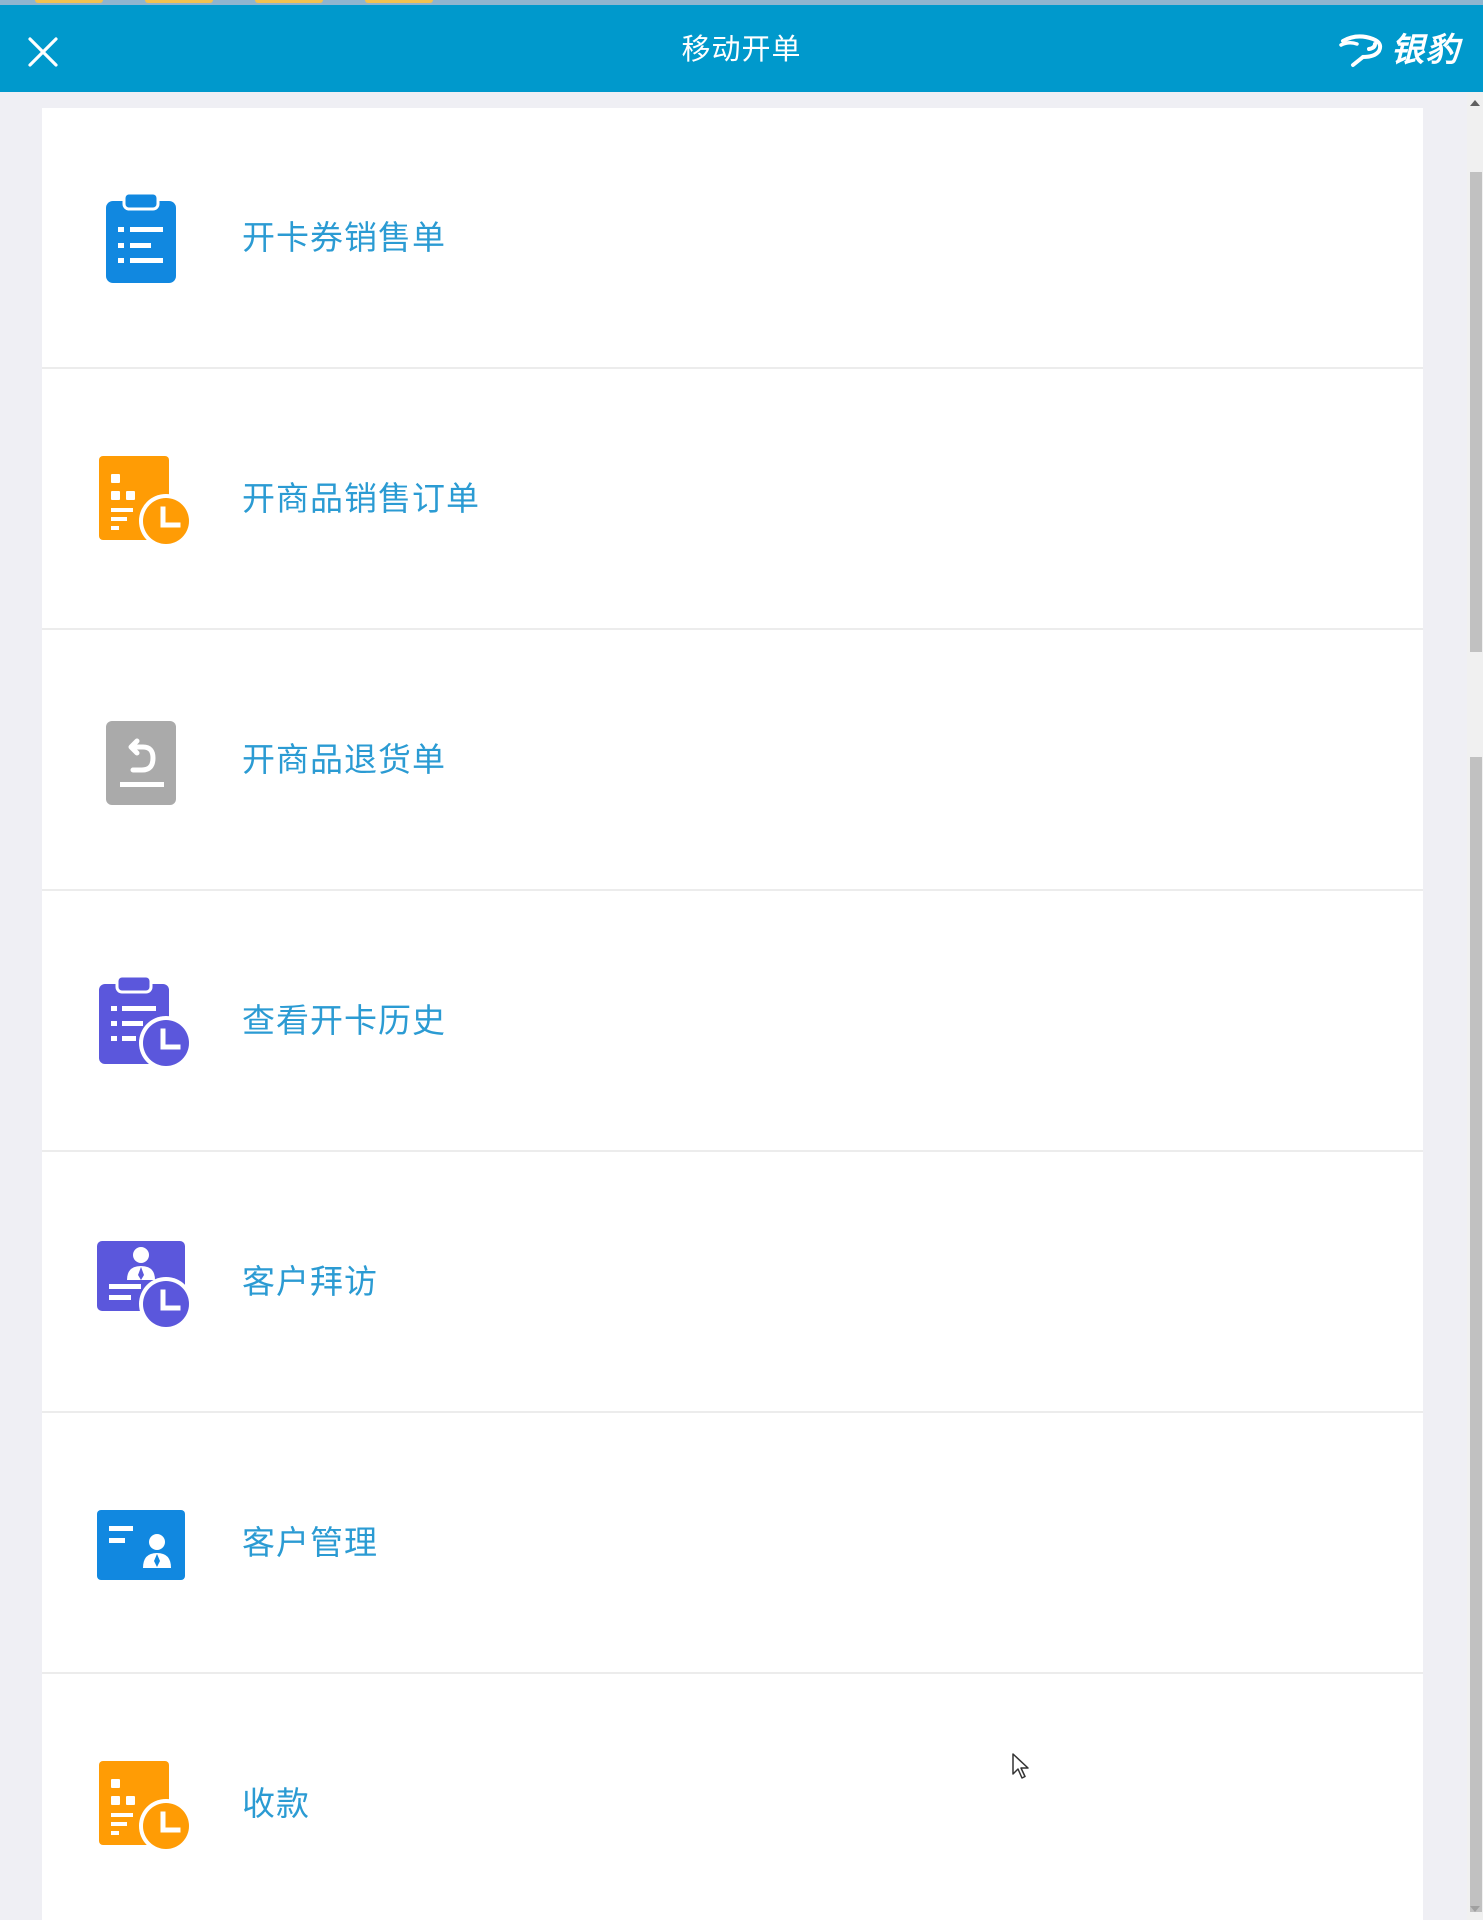 This screenshot has height=1920, width=1483. What do you see at coordinates (732, 1021) in the screenshot?
I see `menu-item-card-history: 查看开卡历史` at bounding box center [732, 1021].